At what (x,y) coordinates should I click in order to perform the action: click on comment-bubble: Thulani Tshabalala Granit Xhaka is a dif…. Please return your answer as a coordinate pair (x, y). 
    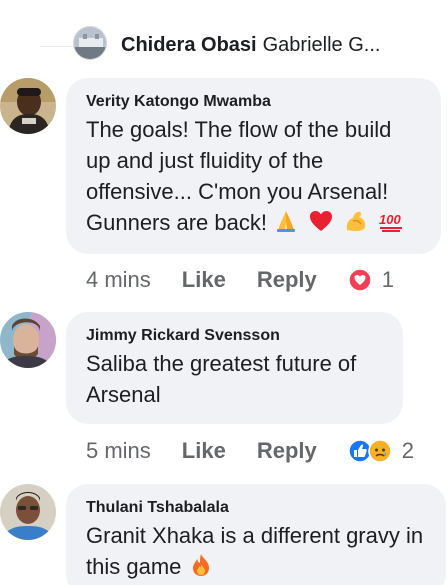
    Looking at the image, I should click on (256, 534).